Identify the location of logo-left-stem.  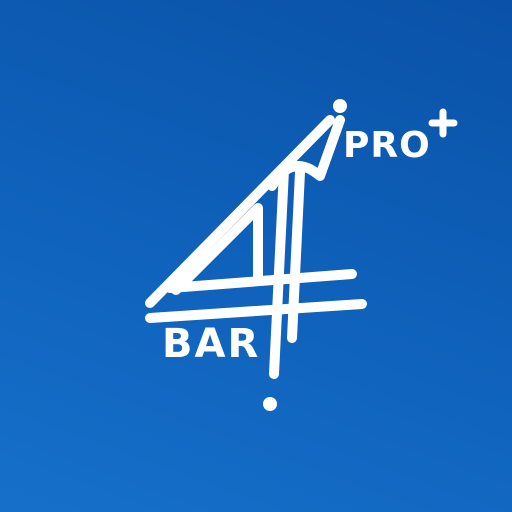
(279, 272).